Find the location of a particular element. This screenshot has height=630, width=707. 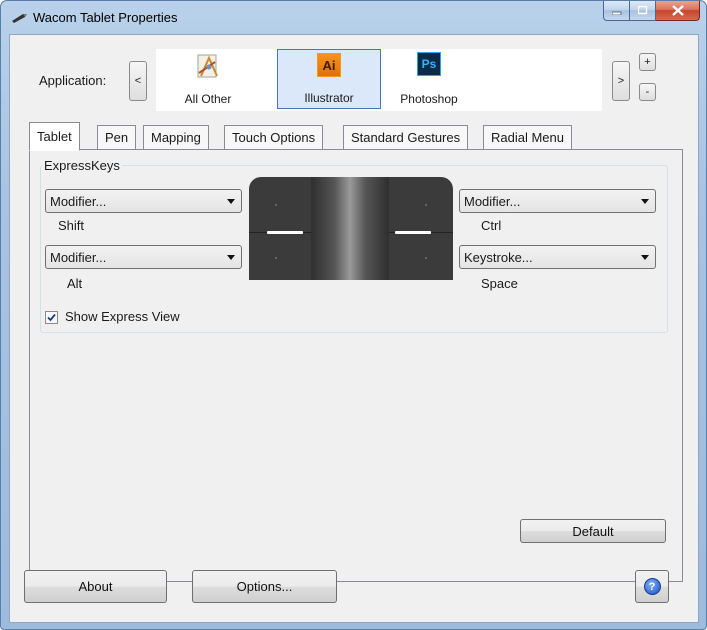

add-application-button: + is located at coordinates (647, 62).